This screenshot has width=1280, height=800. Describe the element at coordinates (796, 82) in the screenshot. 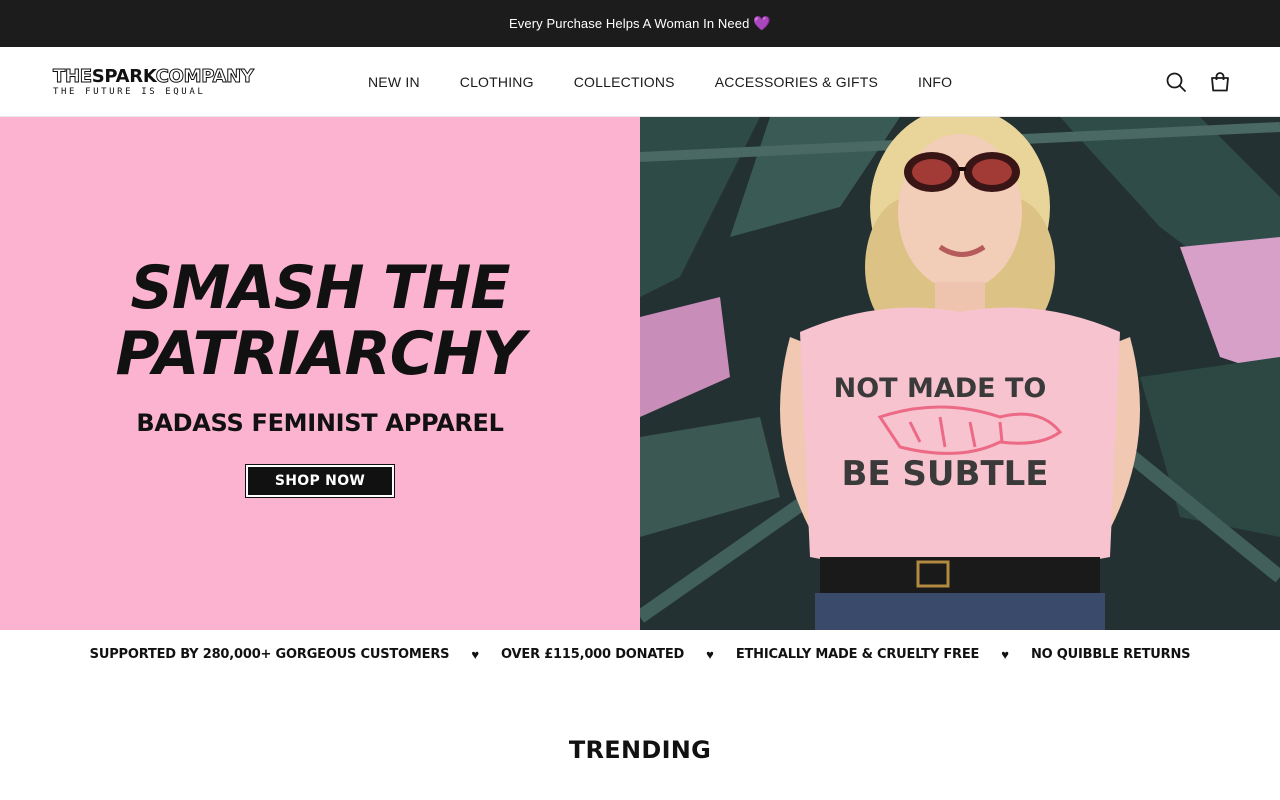

I see `nav-accessories-gifts: ACCESSORIES & GIFTS` at that location.